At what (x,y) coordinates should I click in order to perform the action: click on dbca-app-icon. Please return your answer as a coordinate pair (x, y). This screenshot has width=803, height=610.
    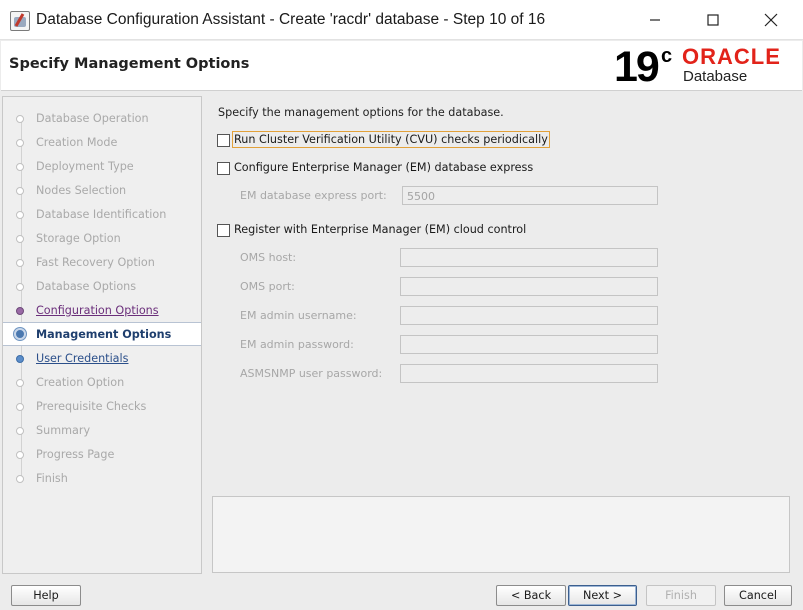
    Looking at the image, I should click on (20, 21).